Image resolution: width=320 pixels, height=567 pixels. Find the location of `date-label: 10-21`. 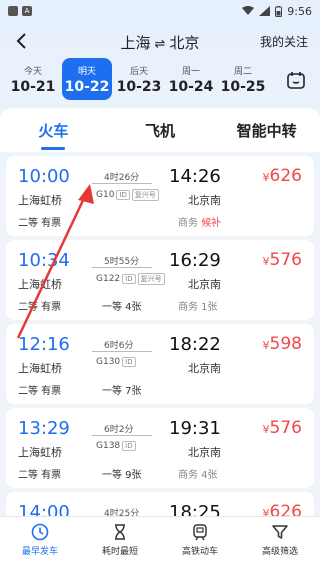

date-label: 10-21 is located at coordinates (33, 87).